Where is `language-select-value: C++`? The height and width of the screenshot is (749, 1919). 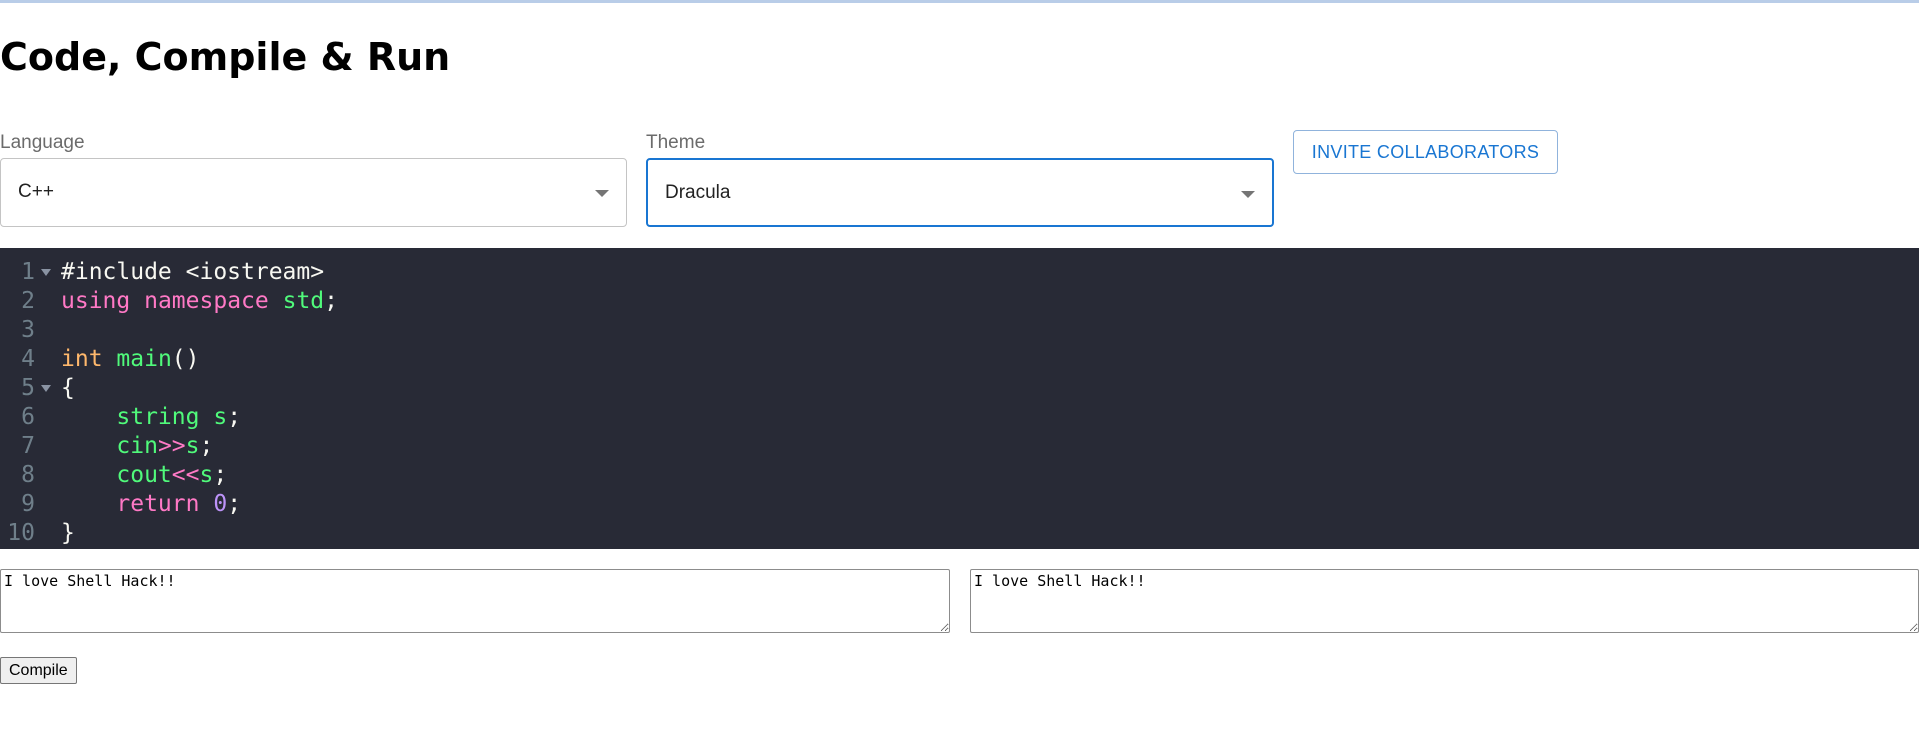
language-select-value: C++ is located at coordinates (36, 191).